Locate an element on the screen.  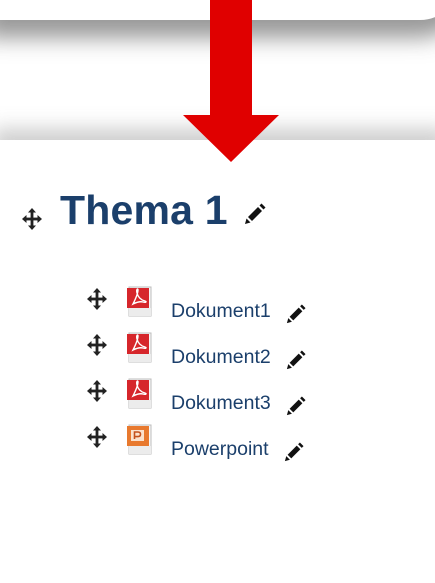
activity-item: Dokument1 is located at coordinates (196, 308).